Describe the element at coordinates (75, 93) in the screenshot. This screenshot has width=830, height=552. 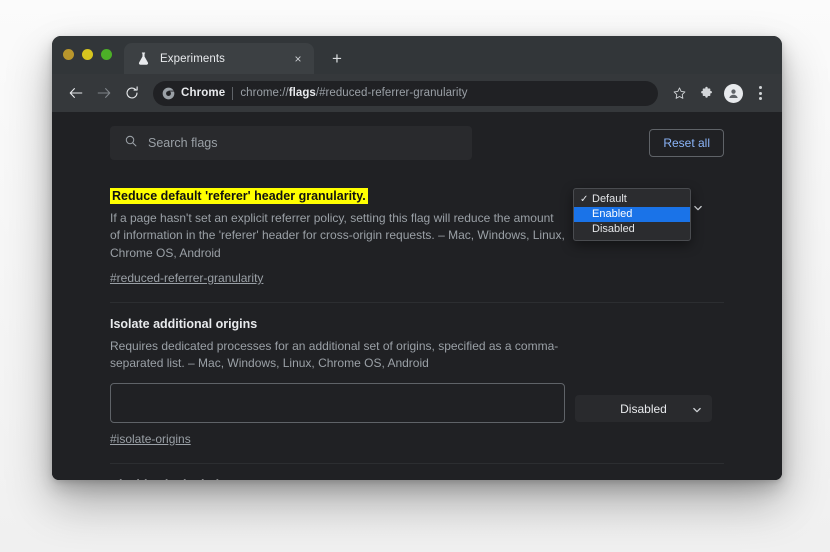
I see `back-arrow-icon` at that location.